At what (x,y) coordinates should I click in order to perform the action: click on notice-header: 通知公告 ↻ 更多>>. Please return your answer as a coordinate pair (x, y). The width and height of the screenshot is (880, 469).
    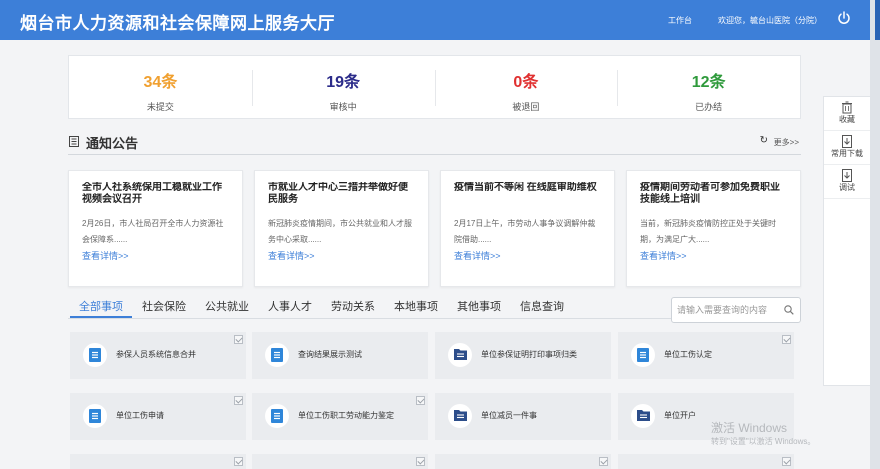
    Looking at the image, I should click on (434, 143).